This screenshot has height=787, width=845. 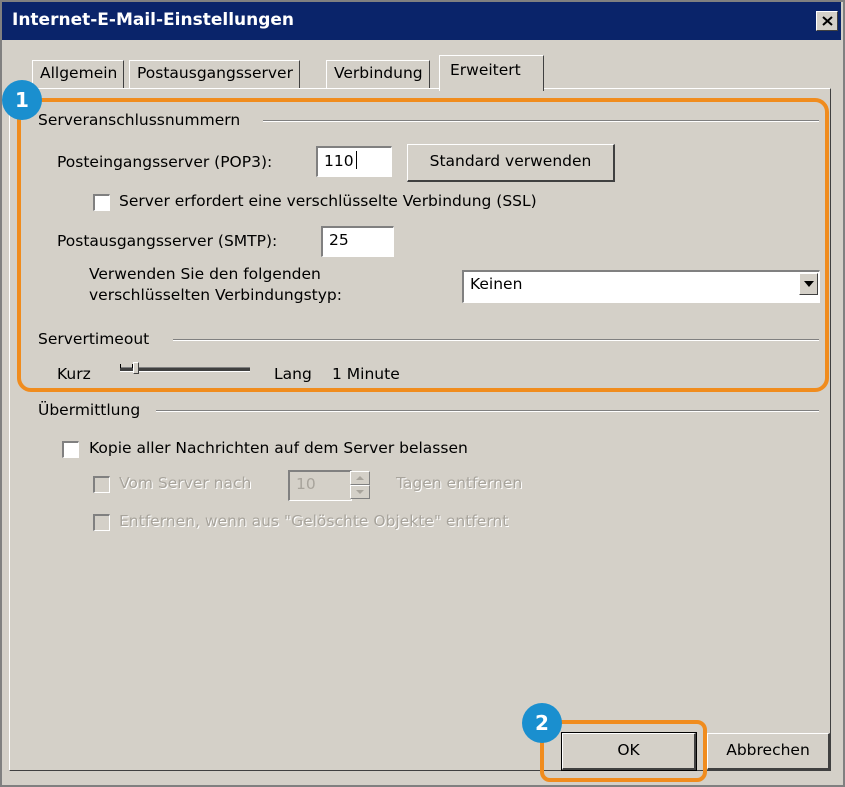 I want to click on smtp-port-input: 25, so click(x=357, y=241).